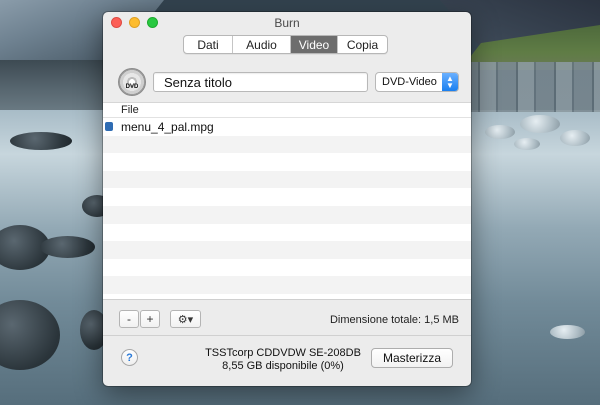 The image size is (600, 405). What do you see at coordinates (150, 319) in the screenshot?
I see `add-file-button: +` at bounding box center [150, 319].